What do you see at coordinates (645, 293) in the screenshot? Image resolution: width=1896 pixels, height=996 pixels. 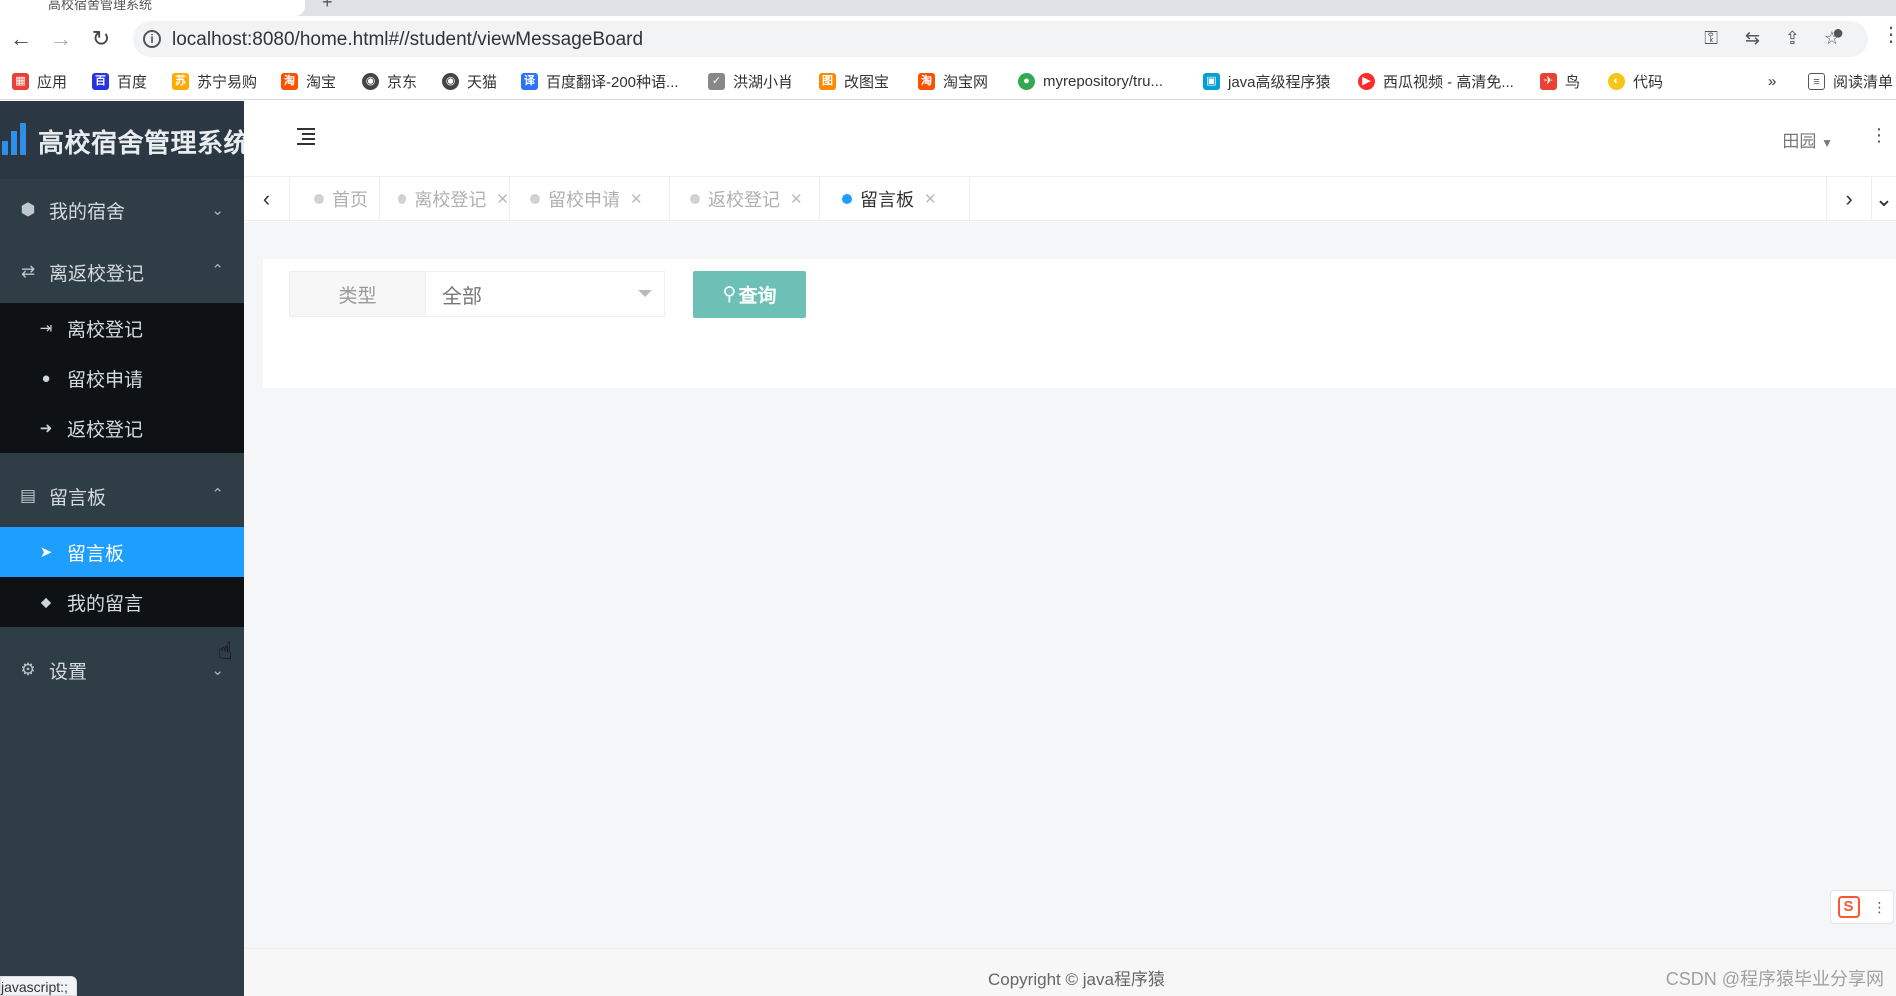 I see `caret-down-icon` at bounding box center [645, 293].